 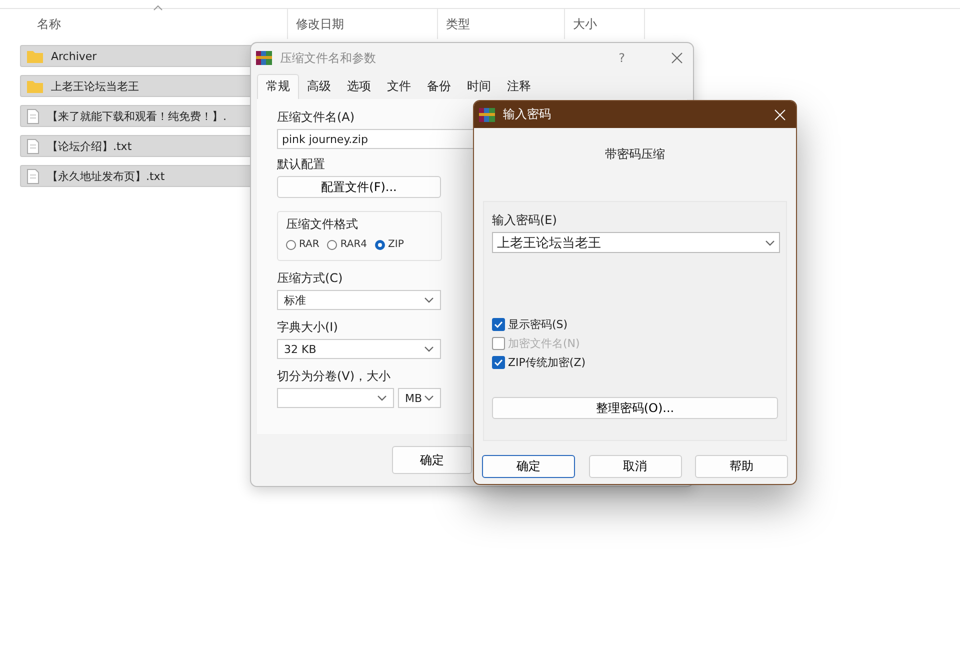 What do you see at coordinates (359, 87) in the screenshot?
I see `tab: 选项` at bounding box center [359, 87].